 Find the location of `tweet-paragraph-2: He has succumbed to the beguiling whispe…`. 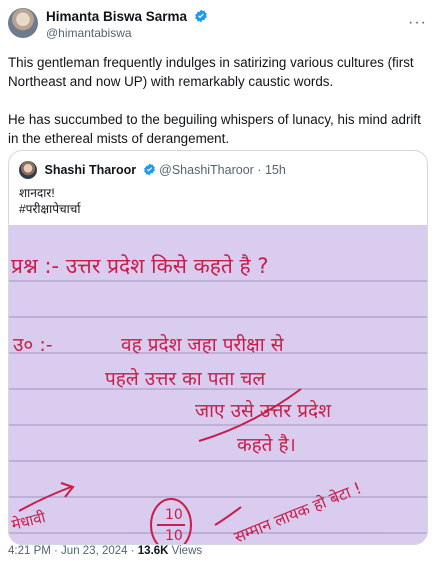

tweet-paragraph-2: He has succumbed to the beguiling whispe… is located at coordinates (214, 129).